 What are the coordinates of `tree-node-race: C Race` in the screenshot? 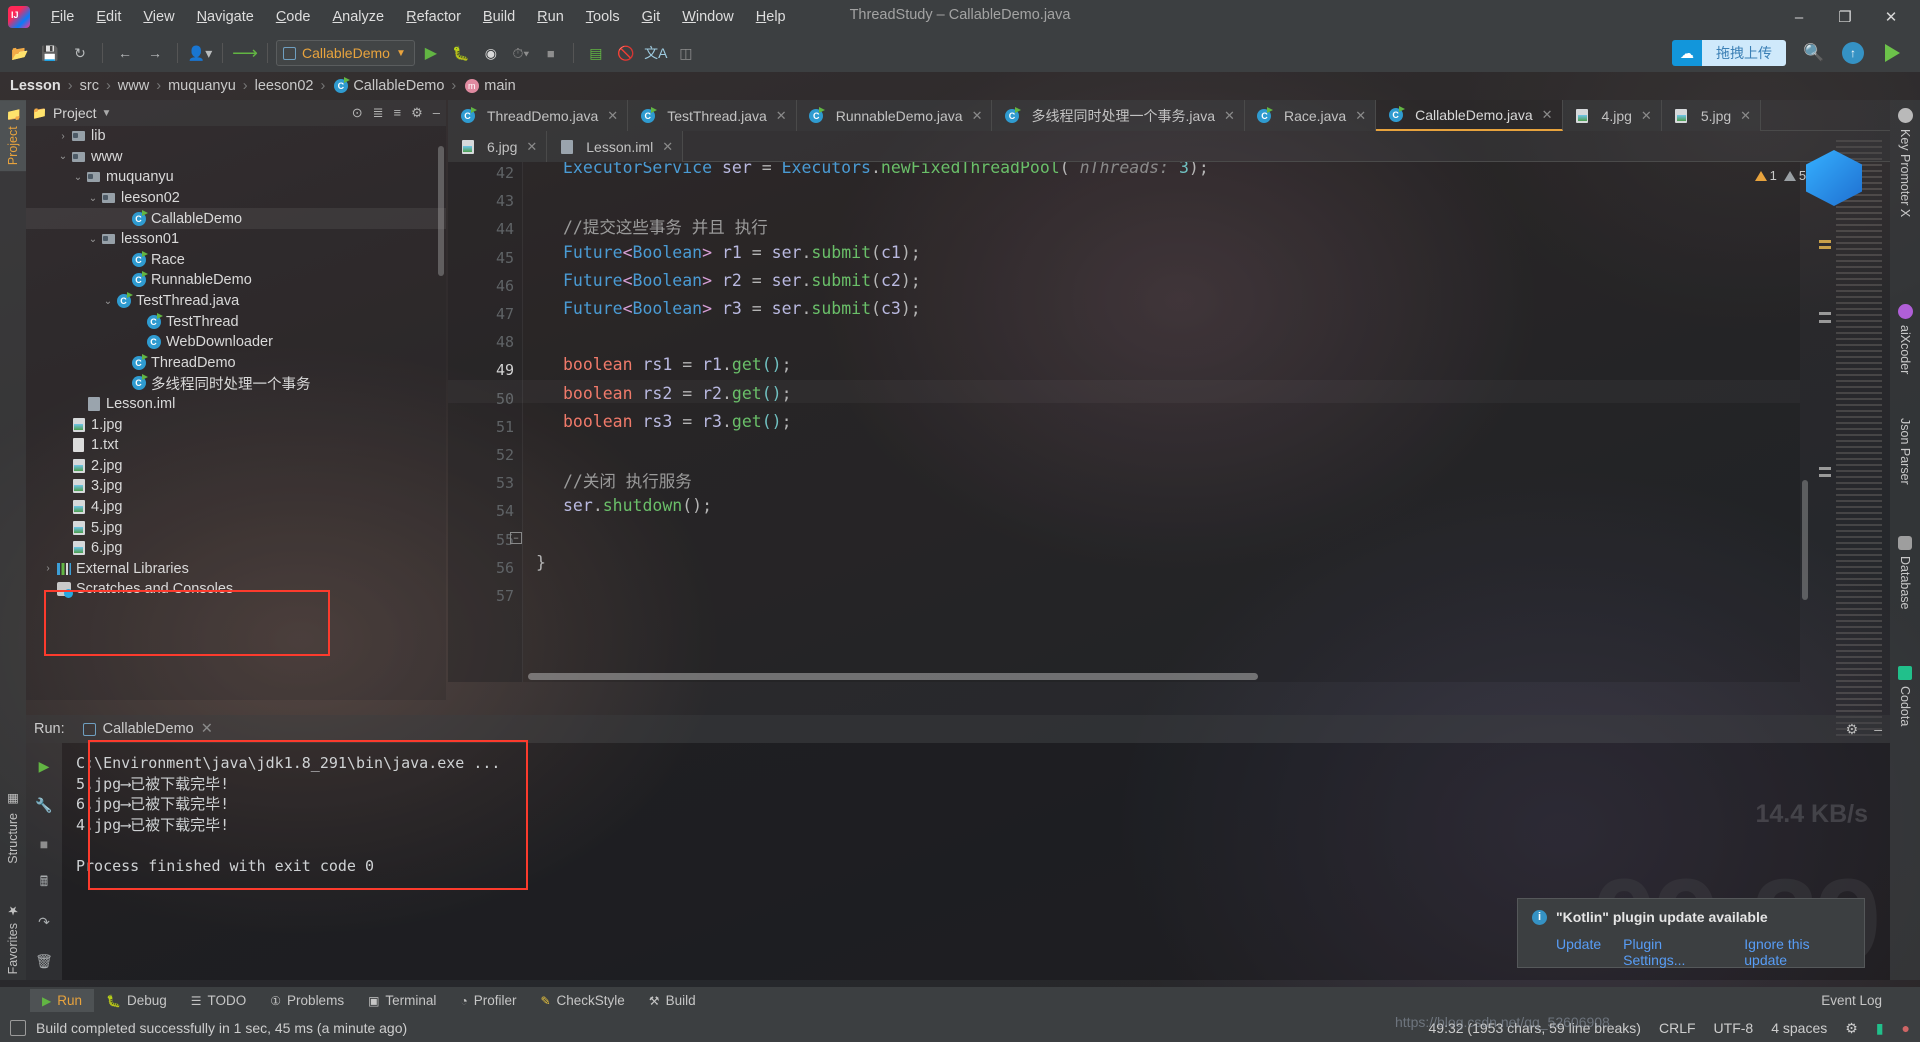 It's located at (236, 260).